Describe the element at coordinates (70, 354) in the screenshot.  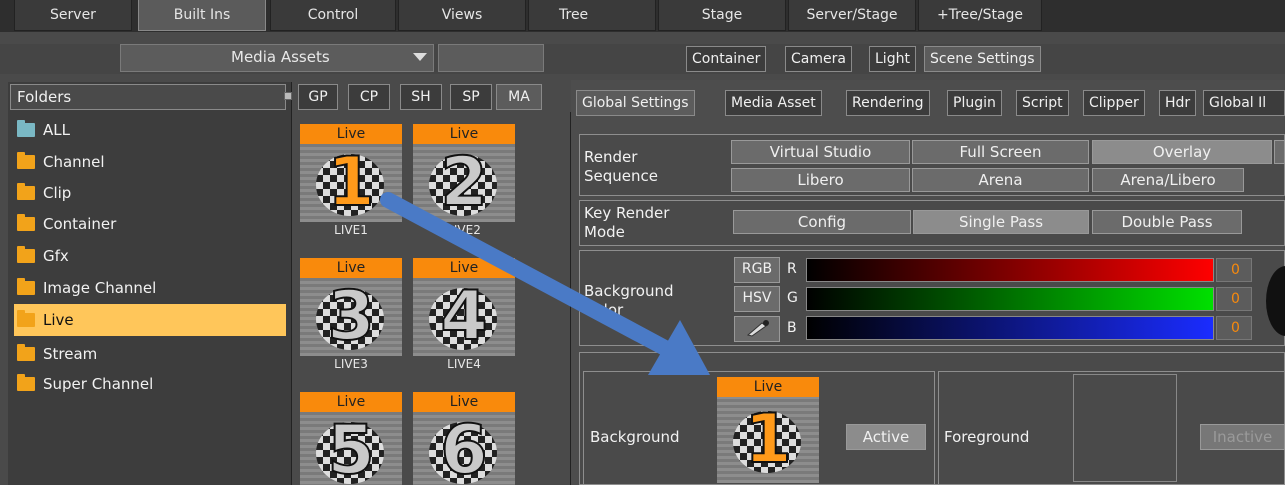
I see `folder-label: Stream` at that location.